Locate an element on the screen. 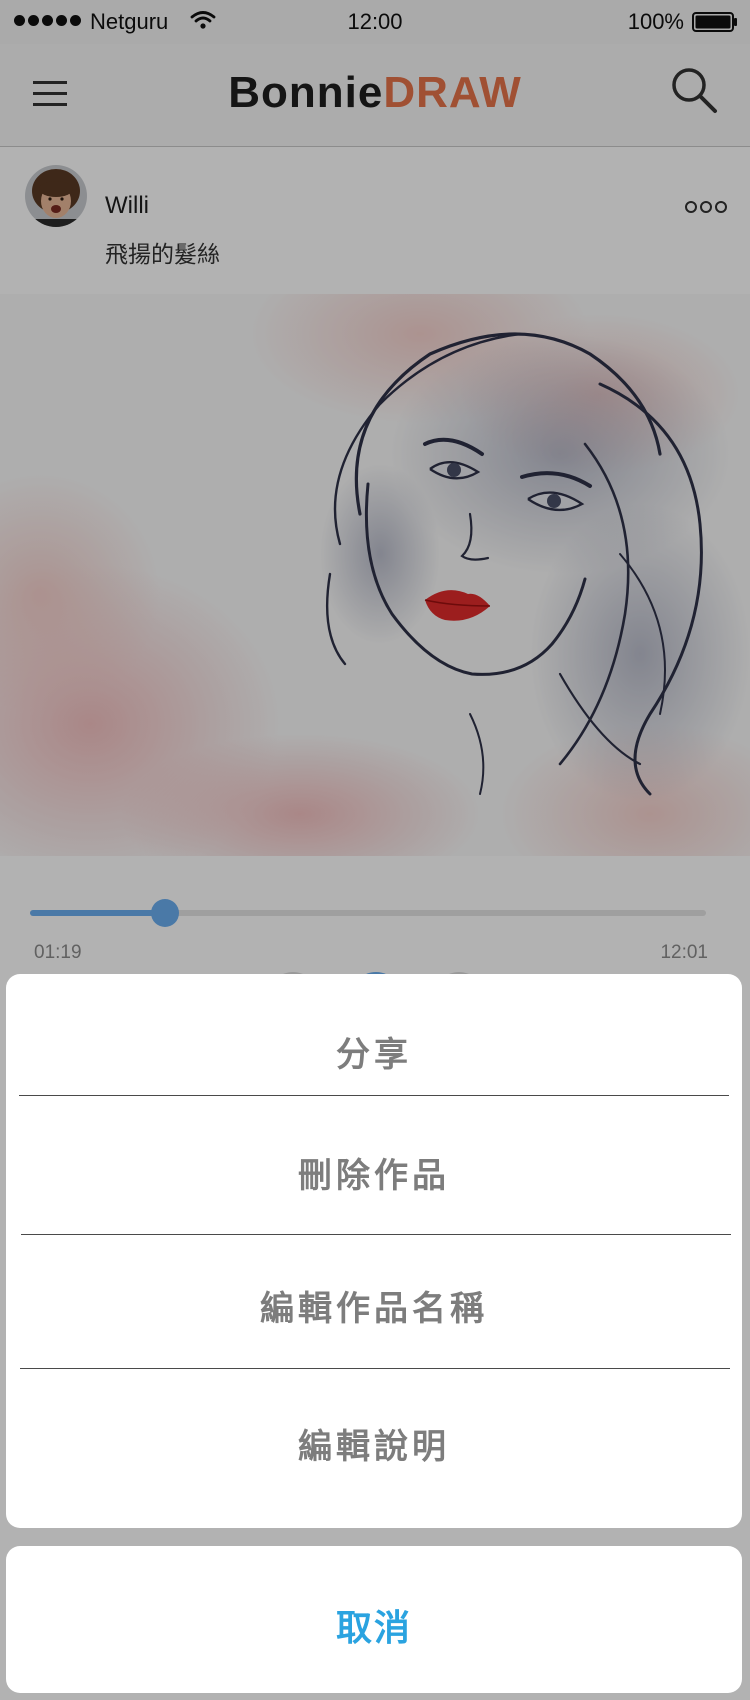 The image size is (750, 1700). cancel-label: 取消 is located at coordinates (373, 1627).